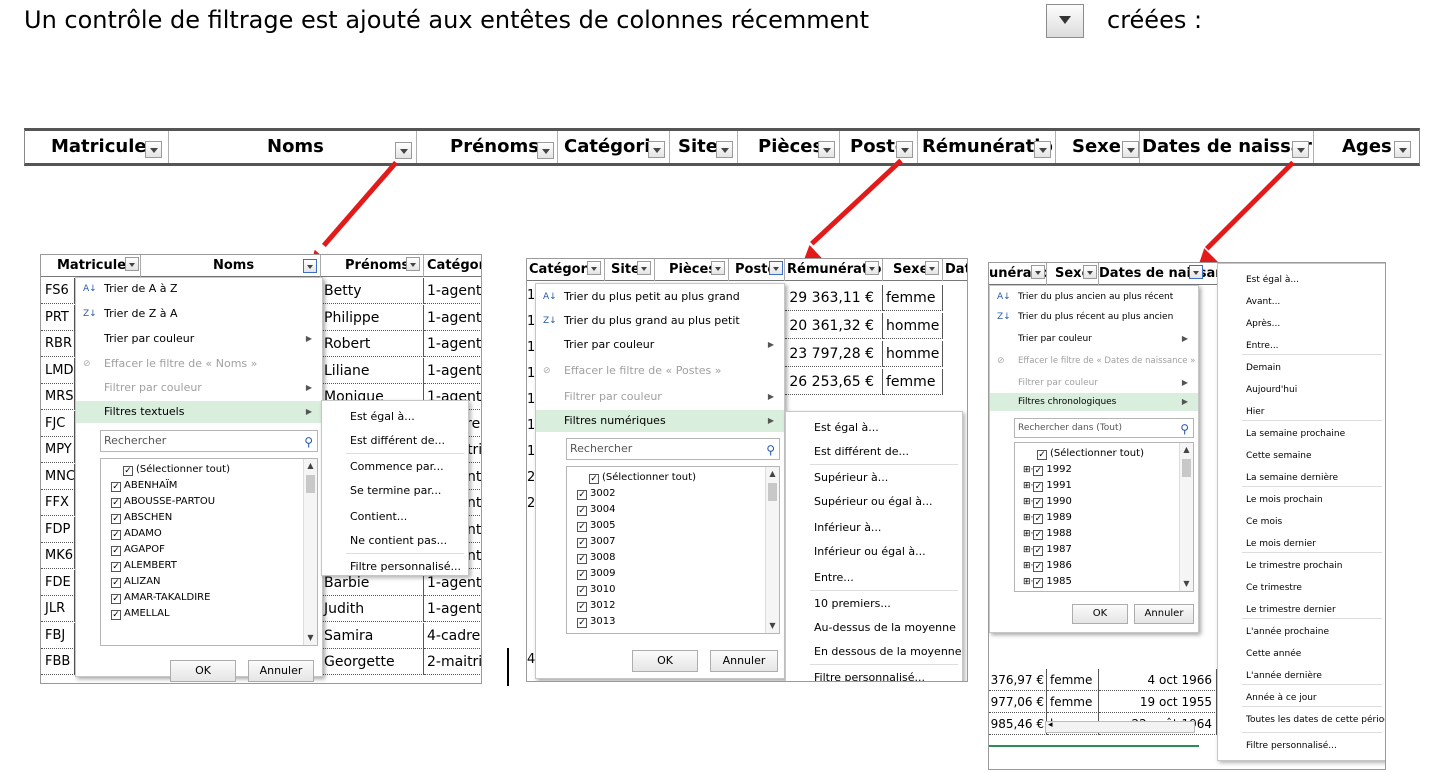 The width and height of the screenshot is (1441, 773). Describe the element at coordinates (1301, 632) in the screenshot. I see `submenu-item: L'année prochaine` at that location.